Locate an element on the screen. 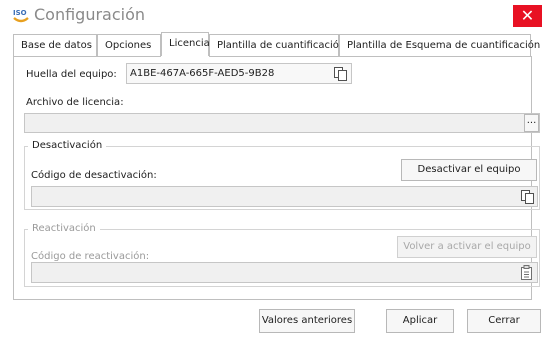  reactivation-legend: Reactivación is located at coordinates (64, 228).